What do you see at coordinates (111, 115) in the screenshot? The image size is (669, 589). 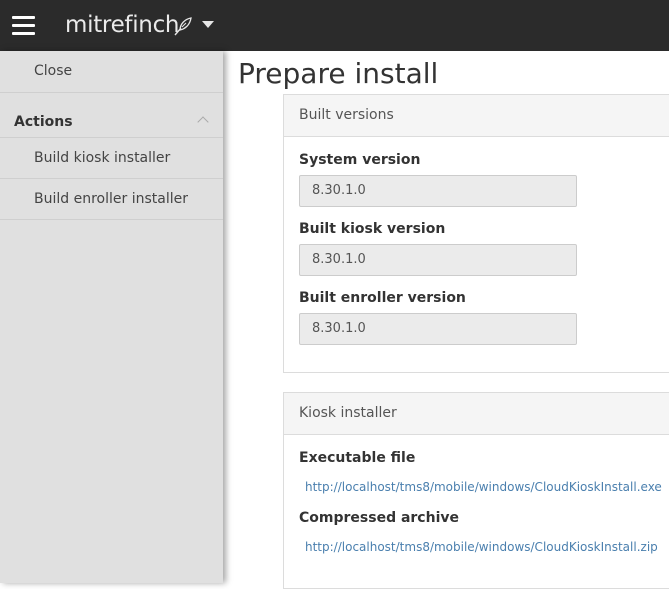 I see `sidebar-section-actions: Actions` at bounding box center [111, 115].